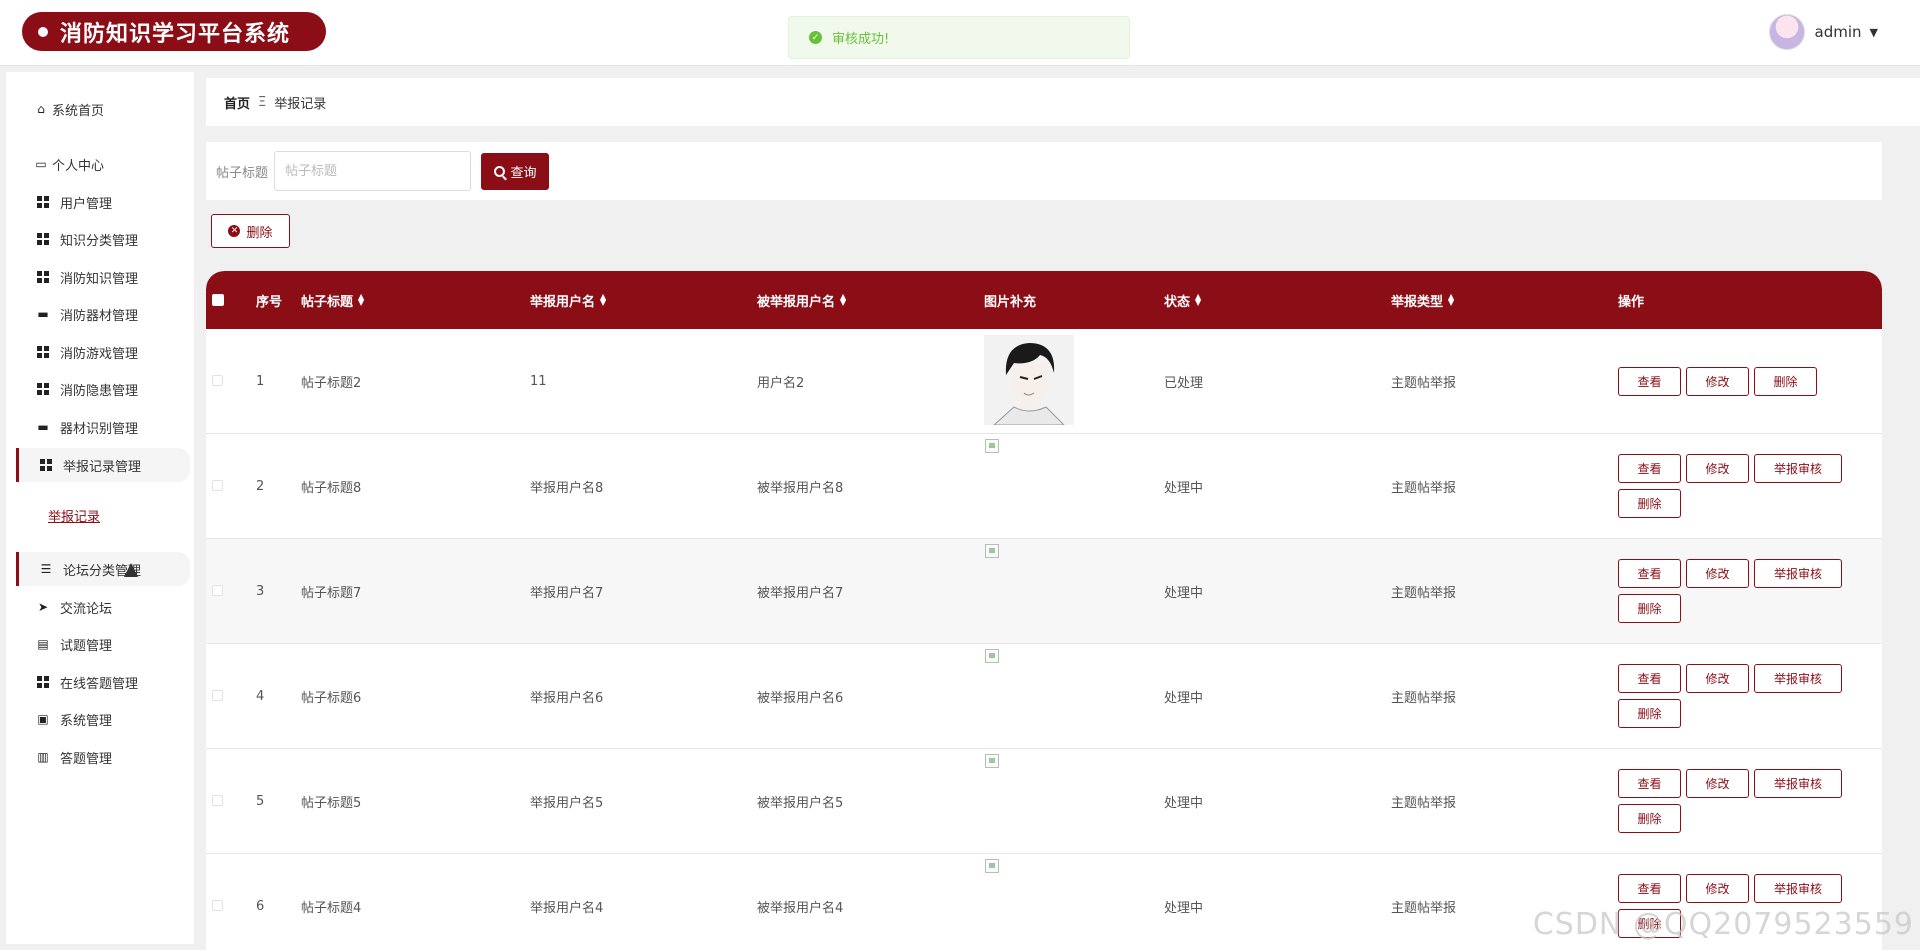 The height and width of the screenshot is (950, 1920). What do you see at coordinates (218, 300) in the screenshot?
I see `select-all-checkbox` at bounding box center [218, 300].